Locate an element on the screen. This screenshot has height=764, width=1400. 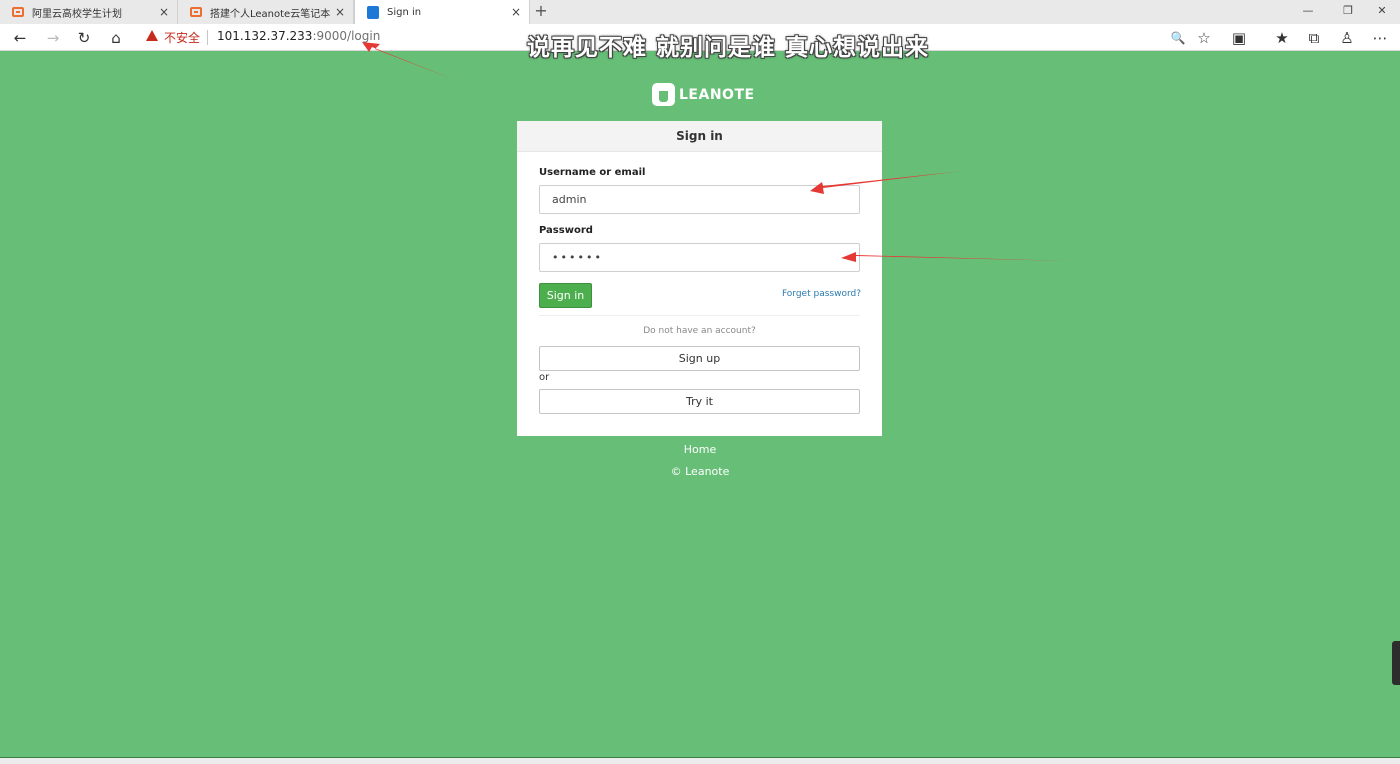
leanote-logo: LEANOTE is located at coordinates (703, 94).